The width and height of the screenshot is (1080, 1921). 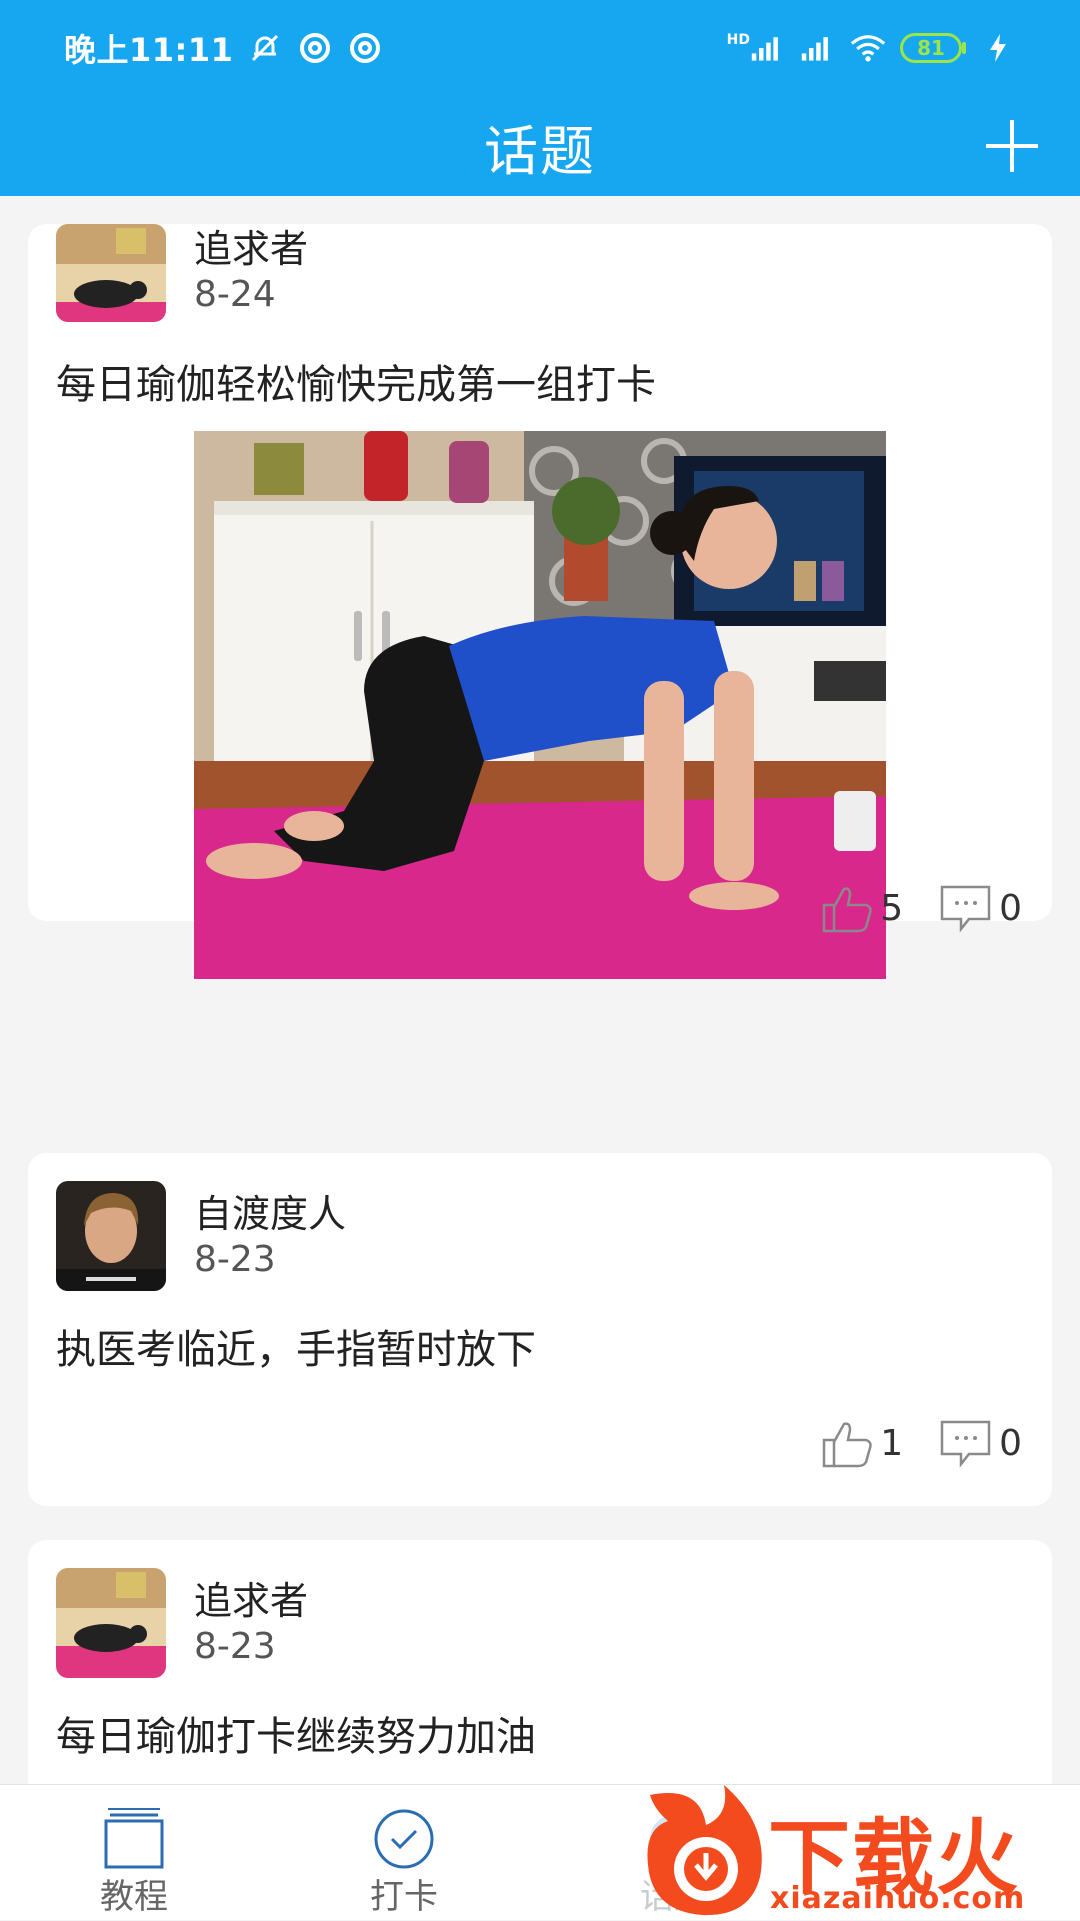 I want to click on tab-tutorial: 教程, so click(x=134, y=1853).